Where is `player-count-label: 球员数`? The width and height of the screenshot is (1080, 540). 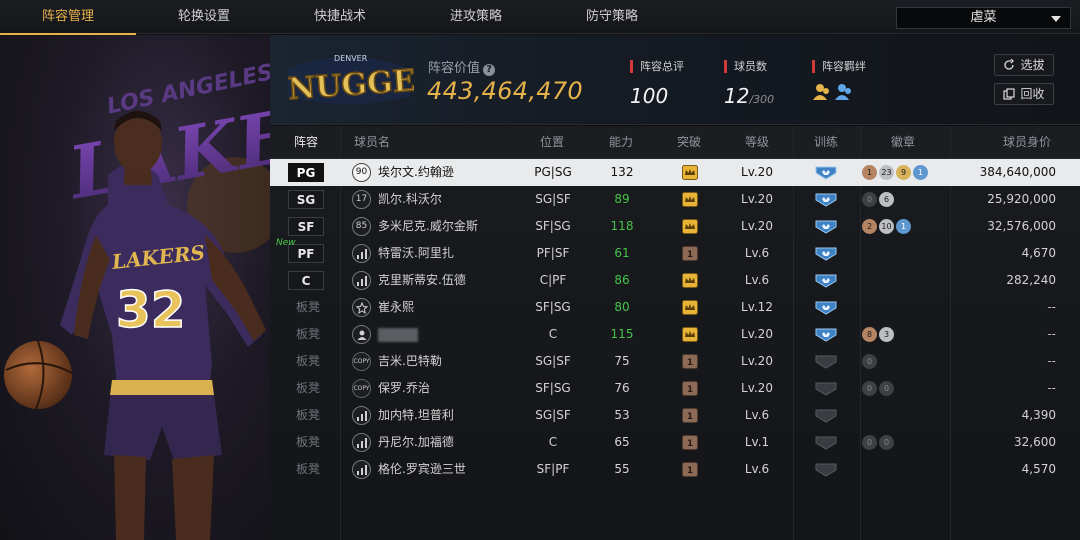
player-count-label: 球员数 is located at coordinates (745, 66).